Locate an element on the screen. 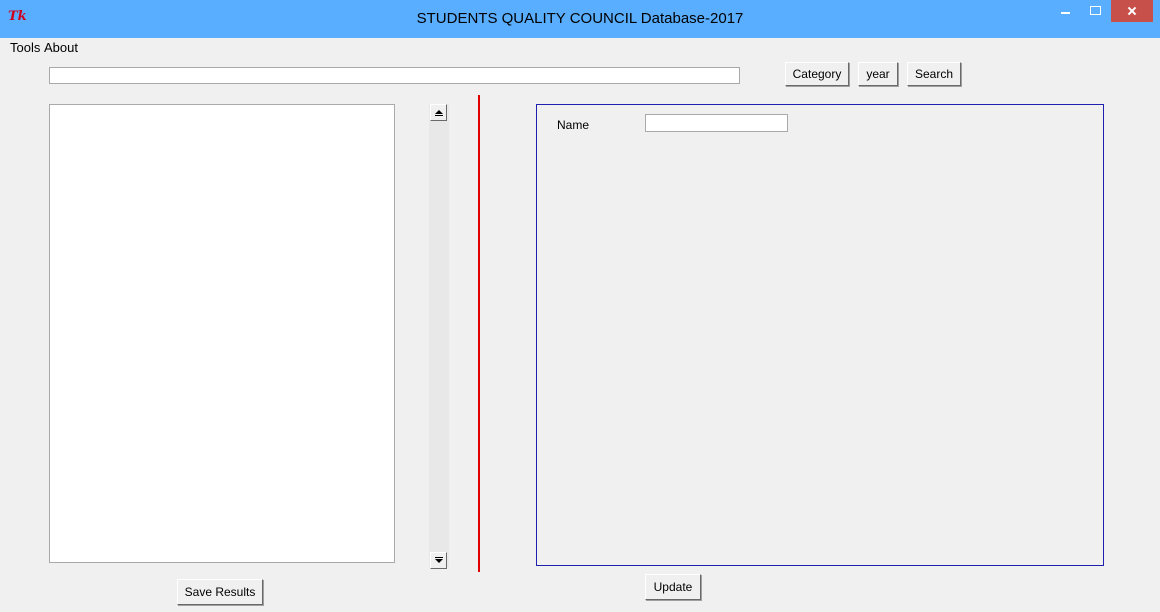 This screenshot has height=612, width=1160. arrow-down-icon is located at coordinates (439, 561).